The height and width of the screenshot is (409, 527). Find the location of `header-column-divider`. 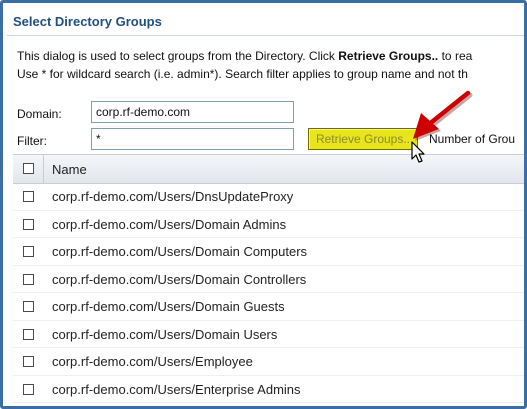

header-column-divider is located at coordinates (43, 169).